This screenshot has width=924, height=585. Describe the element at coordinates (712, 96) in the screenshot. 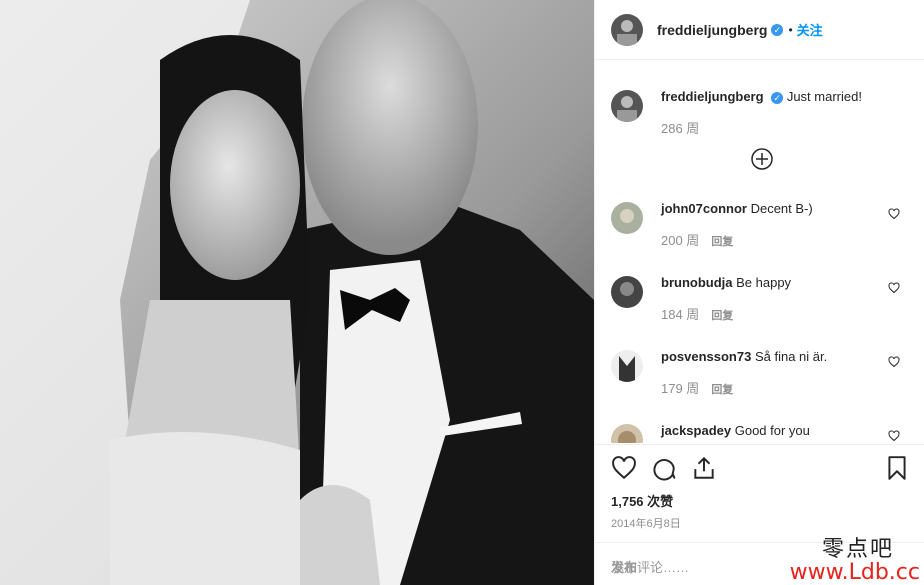

I see `caption-username: freddieljungberg` at that location.